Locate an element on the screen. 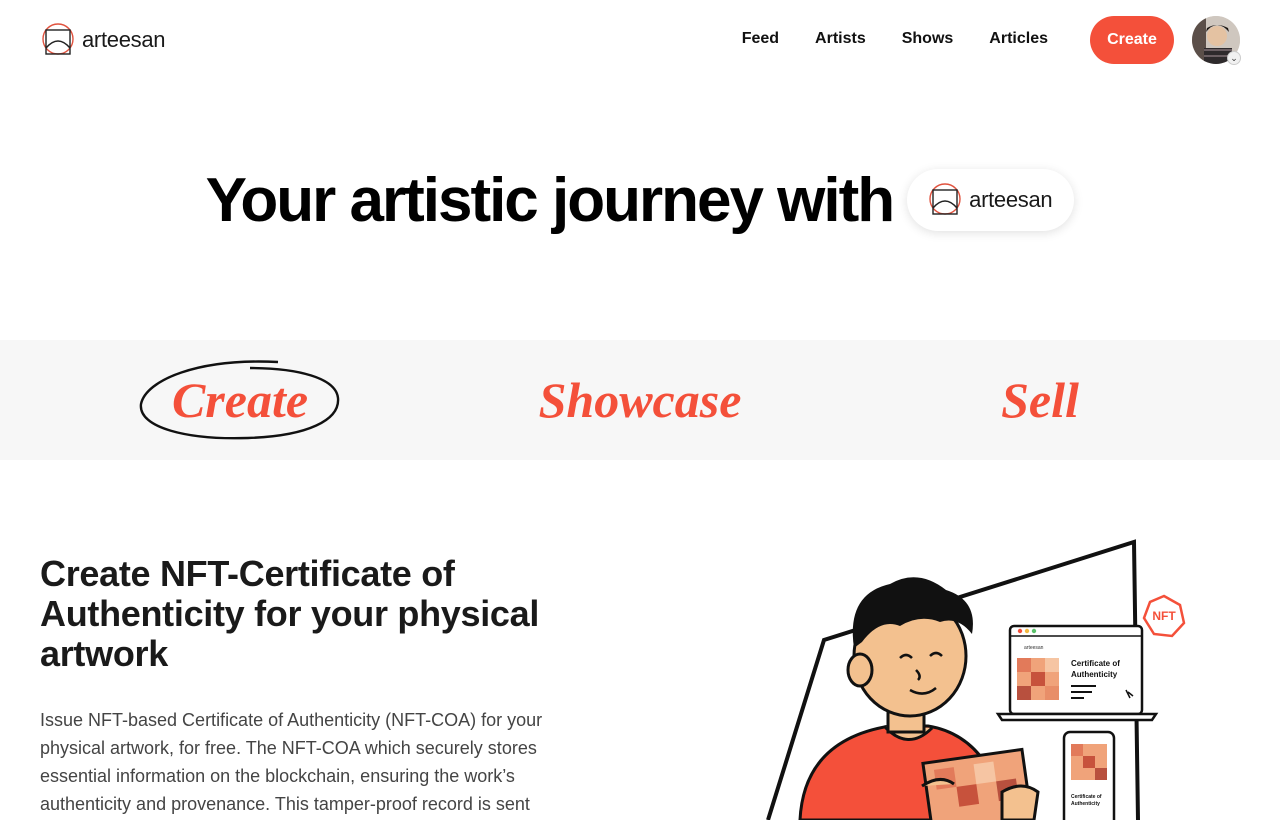  artist-character-icon is located at coordinates (919, 698).